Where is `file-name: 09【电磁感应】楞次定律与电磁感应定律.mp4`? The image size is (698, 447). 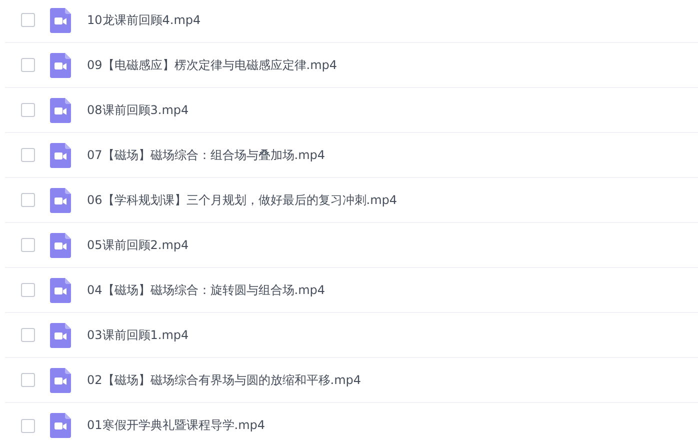
file-name: 09【电磁感应】楞次定律与电磁感应定律.mp4 is located at coordinates (212, 65).